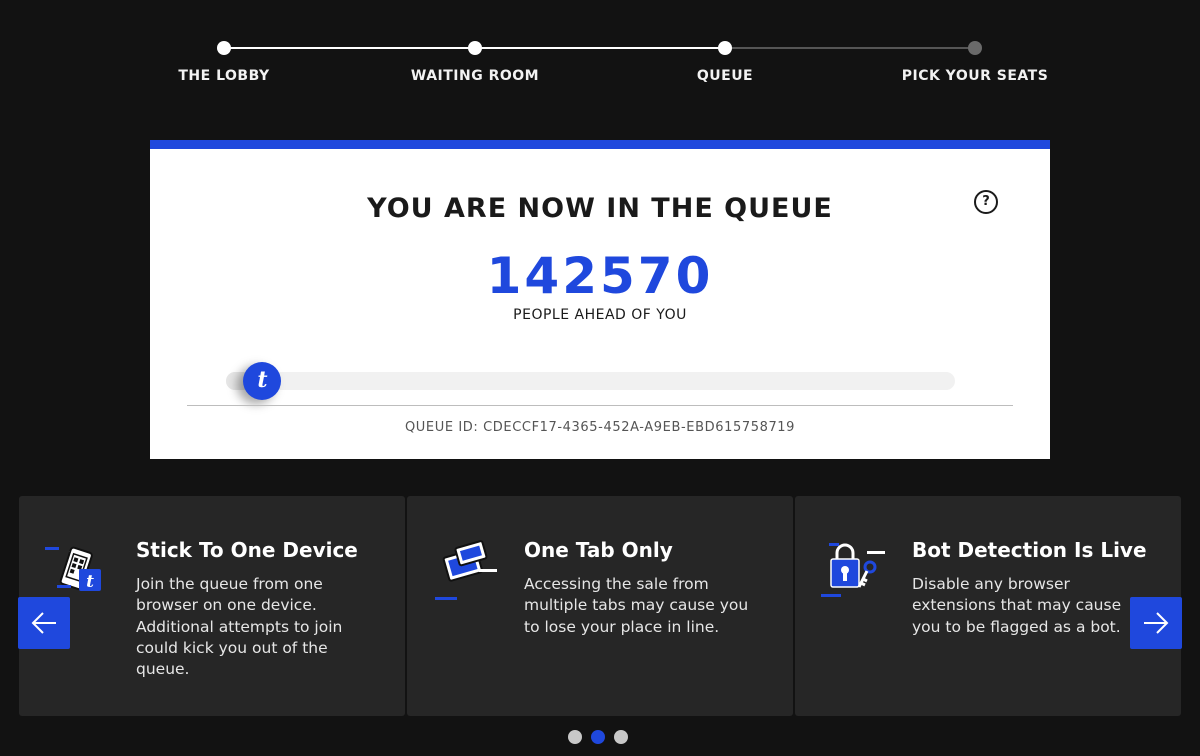  I want to click on arrow-left-icon, so click(43, 623).